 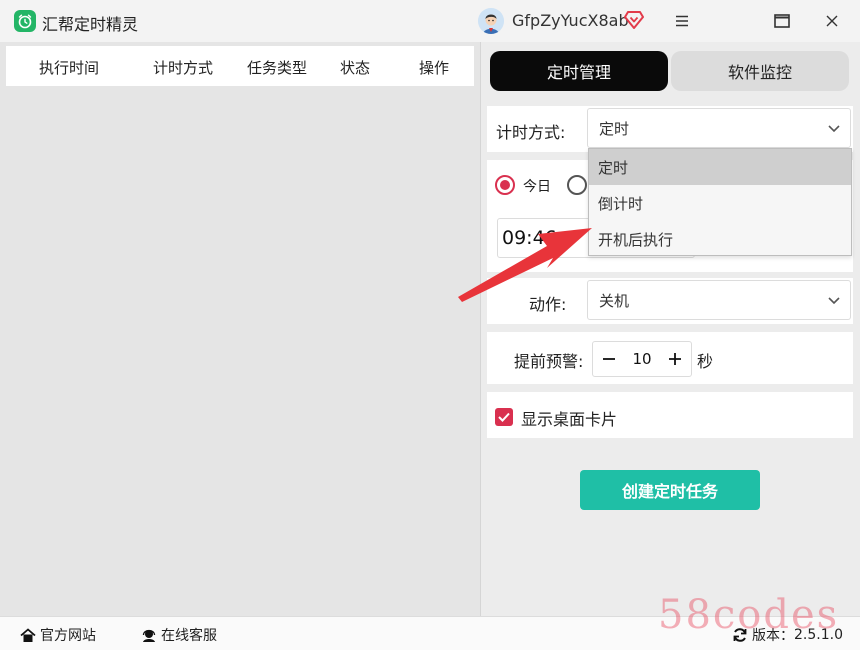 What do you see at coordinates (609, 359) in the screenshot?
I see `minus-icon` at bounding box center [609, 359].